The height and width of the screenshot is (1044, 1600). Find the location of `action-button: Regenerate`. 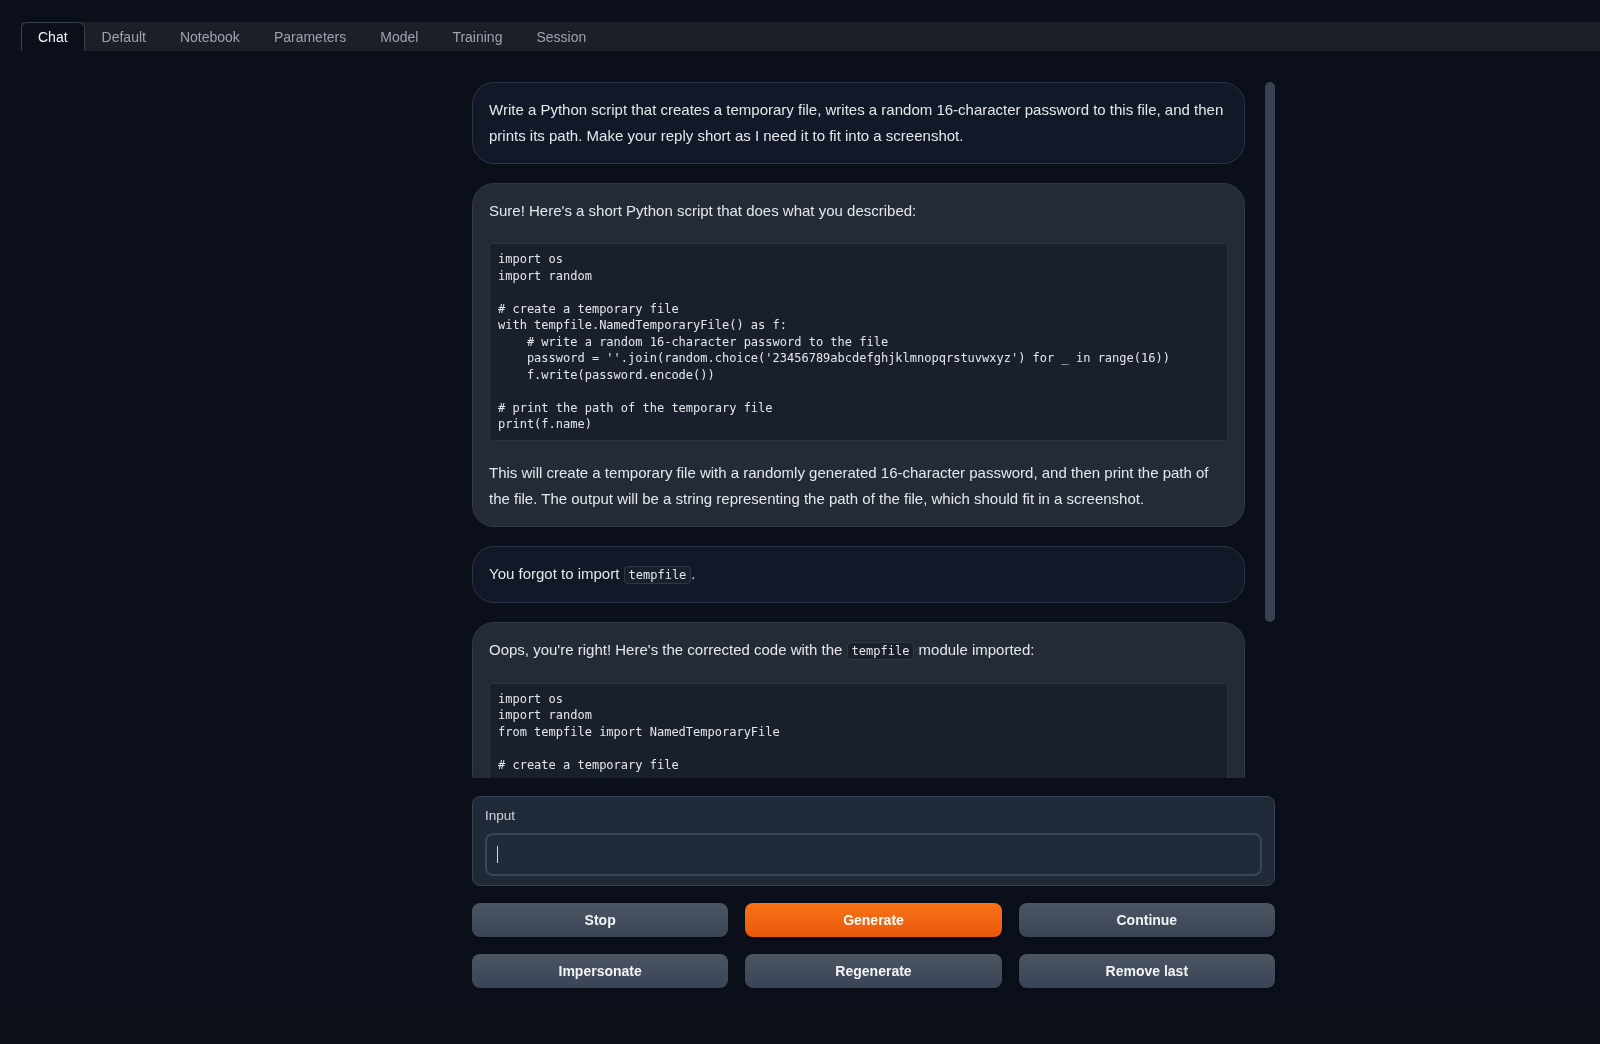

action-button: Regenerate is located at coordinates (873, 971).